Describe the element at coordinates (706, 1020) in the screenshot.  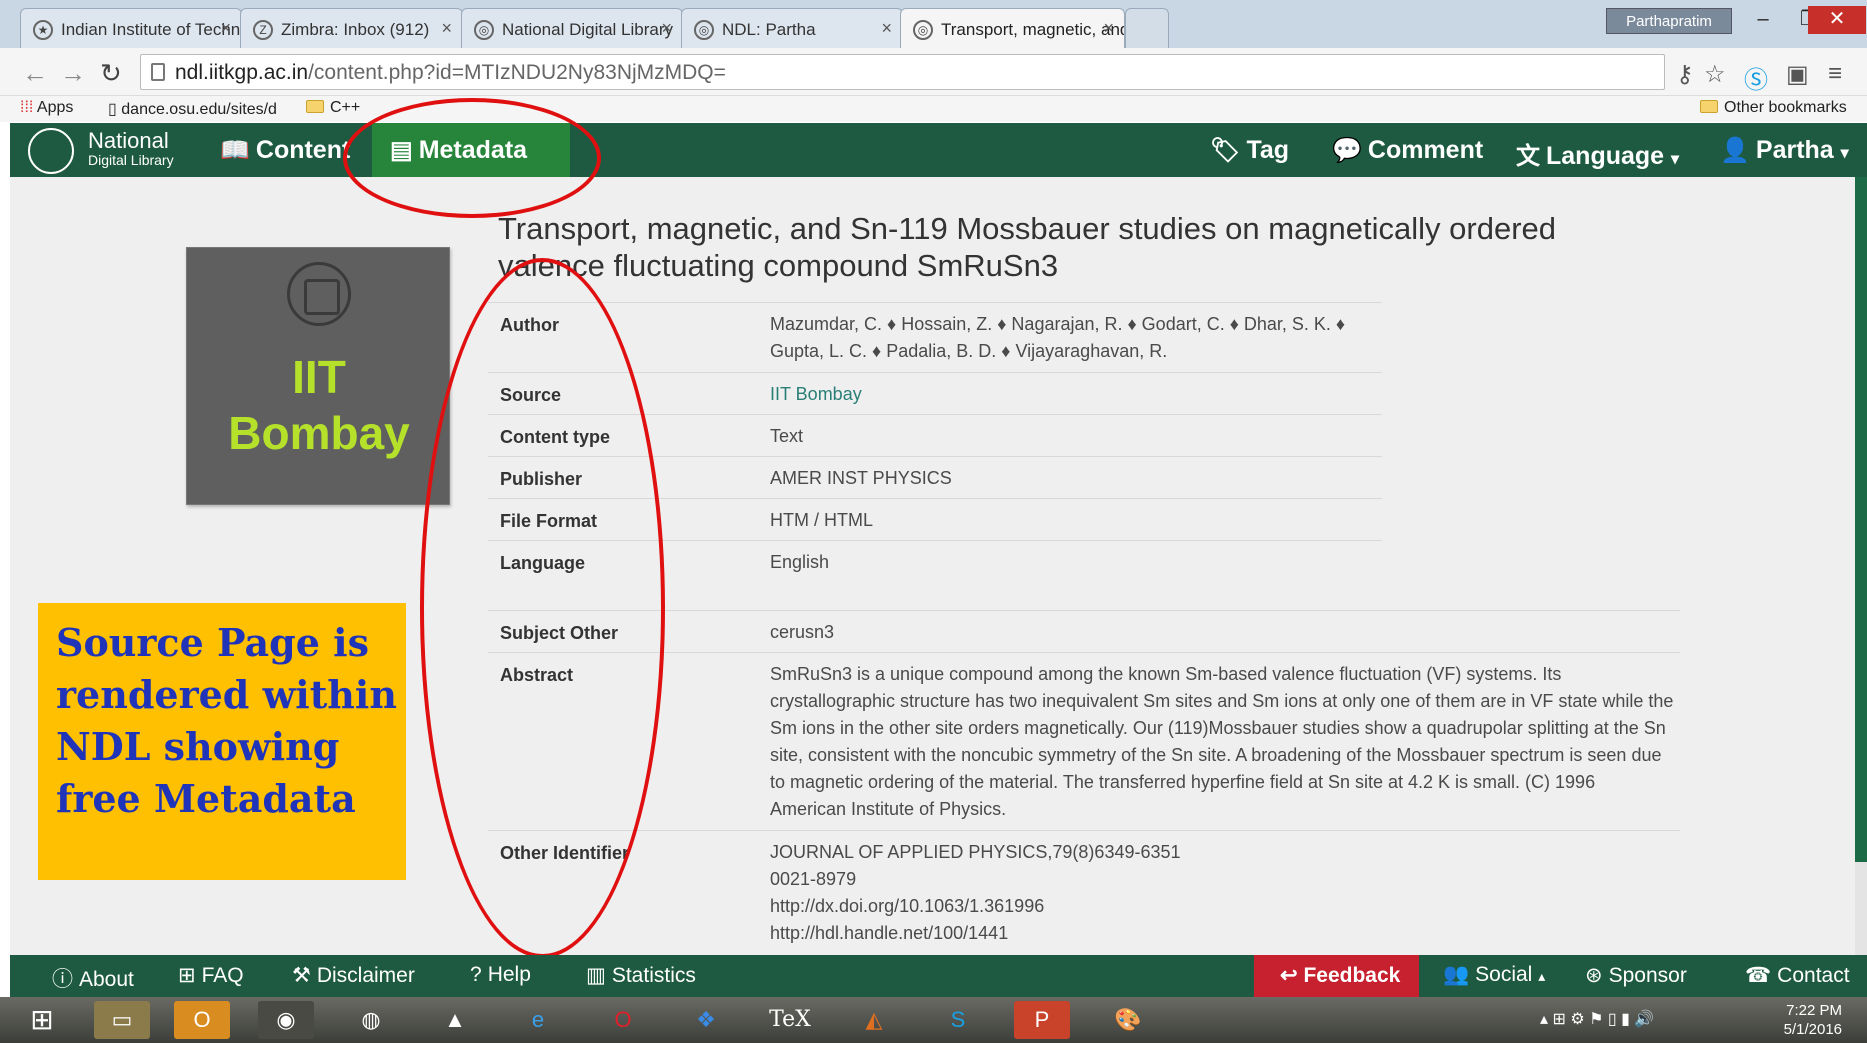
I see `dropbox-icon: ❖` at that location.